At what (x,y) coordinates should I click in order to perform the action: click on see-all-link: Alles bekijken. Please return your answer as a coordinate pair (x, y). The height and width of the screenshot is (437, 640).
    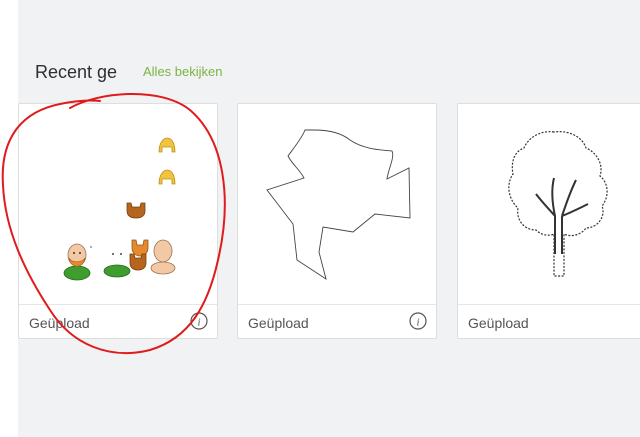
    Looking at the image, I should click on (183, 71).